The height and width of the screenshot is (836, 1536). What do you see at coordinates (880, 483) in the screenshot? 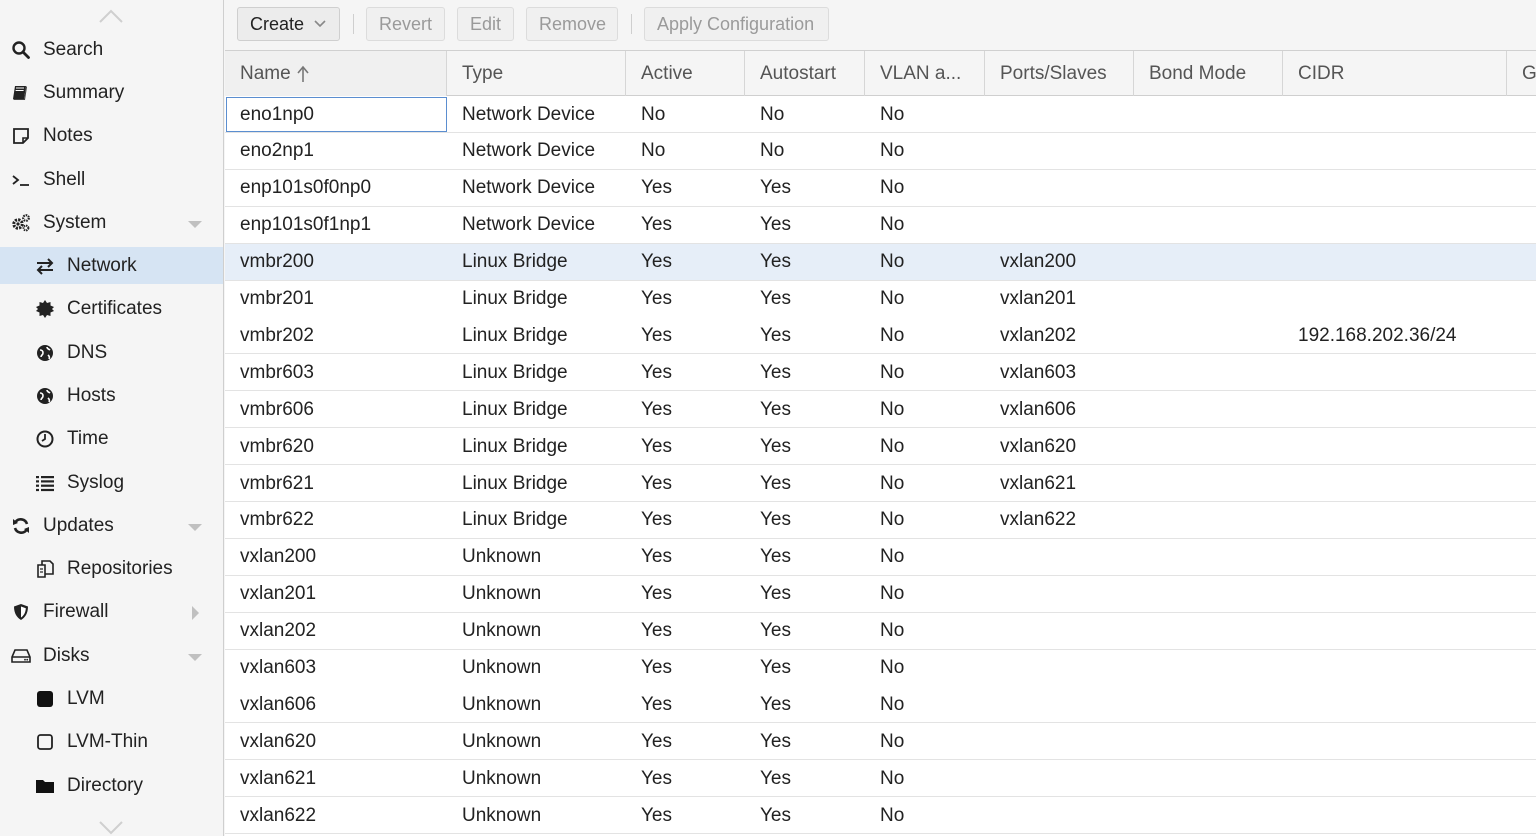
I see `table-row: vmbr621 Linux Bridge Yes Yes No vxlan621` at bounding box center [880, 483].